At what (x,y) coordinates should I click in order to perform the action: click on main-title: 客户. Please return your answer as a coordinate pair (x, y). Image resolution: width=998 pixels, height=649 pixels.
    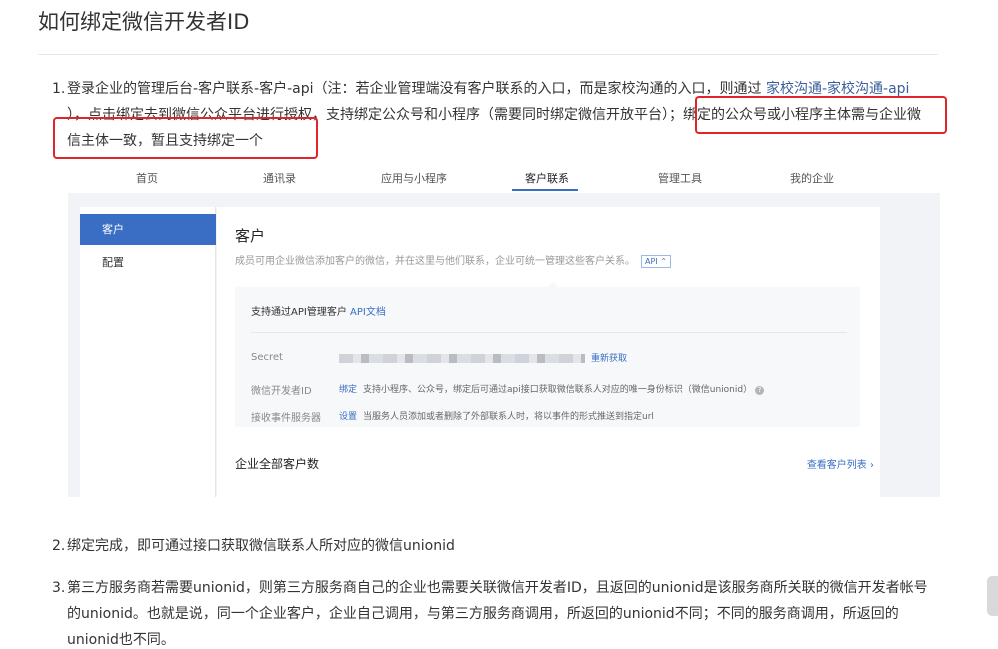
    Looking at the image, I should click on (250, 236).